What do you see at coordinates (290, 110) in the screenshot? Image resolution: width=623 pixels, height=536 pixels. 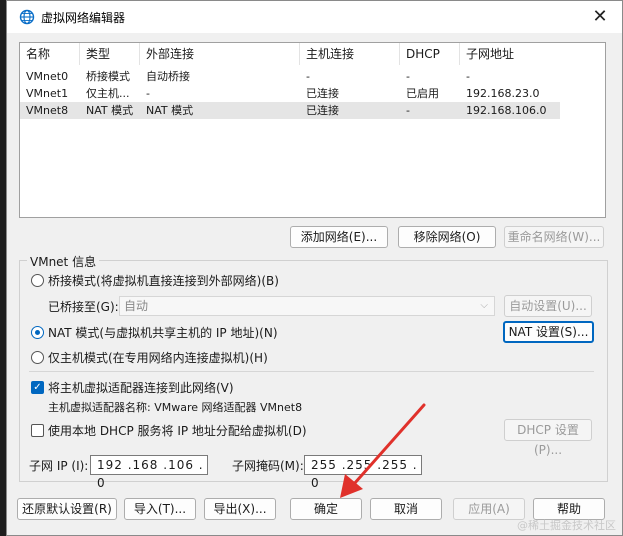 I see `table-row-selected: VMnet8 NAT 模式 NAT 模式 已连接 - 192.168.106.0` at bounding box center [290, 110].